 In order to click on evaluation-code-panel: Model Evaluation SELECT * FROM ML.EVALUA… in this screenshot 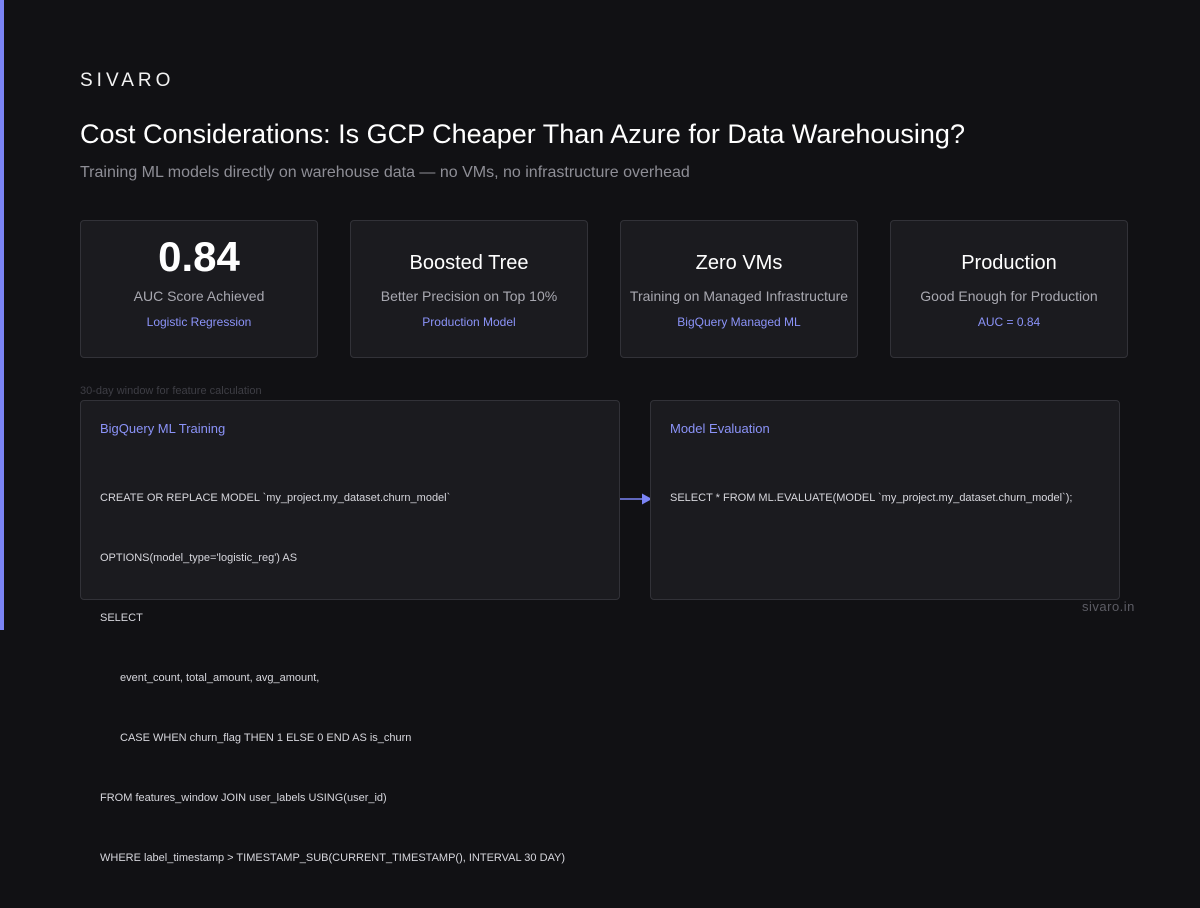, I will do `click(885, 500)`.